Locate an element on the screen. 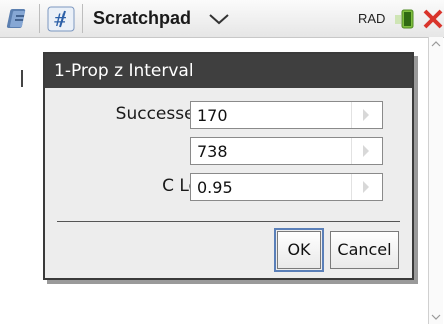 The image size is (444, 324). field-row-n: n: 738 is located at coordinates (228, 151).